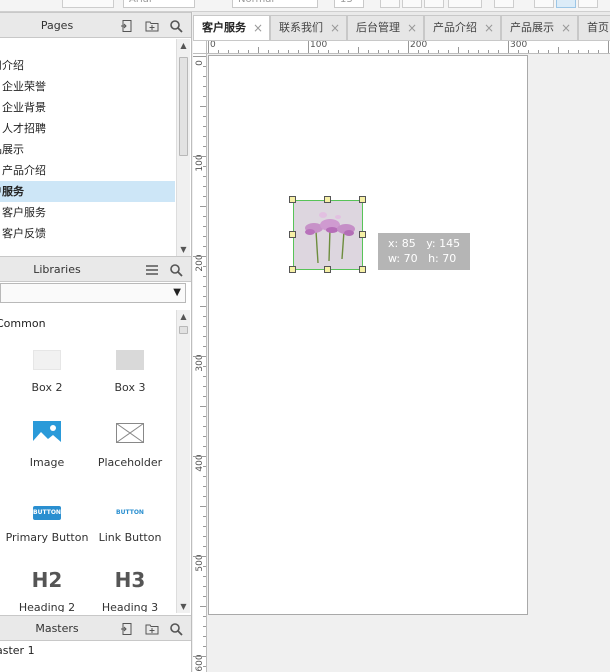  I want to click on widget-placeholder: Placeholder, so click(130, 446).